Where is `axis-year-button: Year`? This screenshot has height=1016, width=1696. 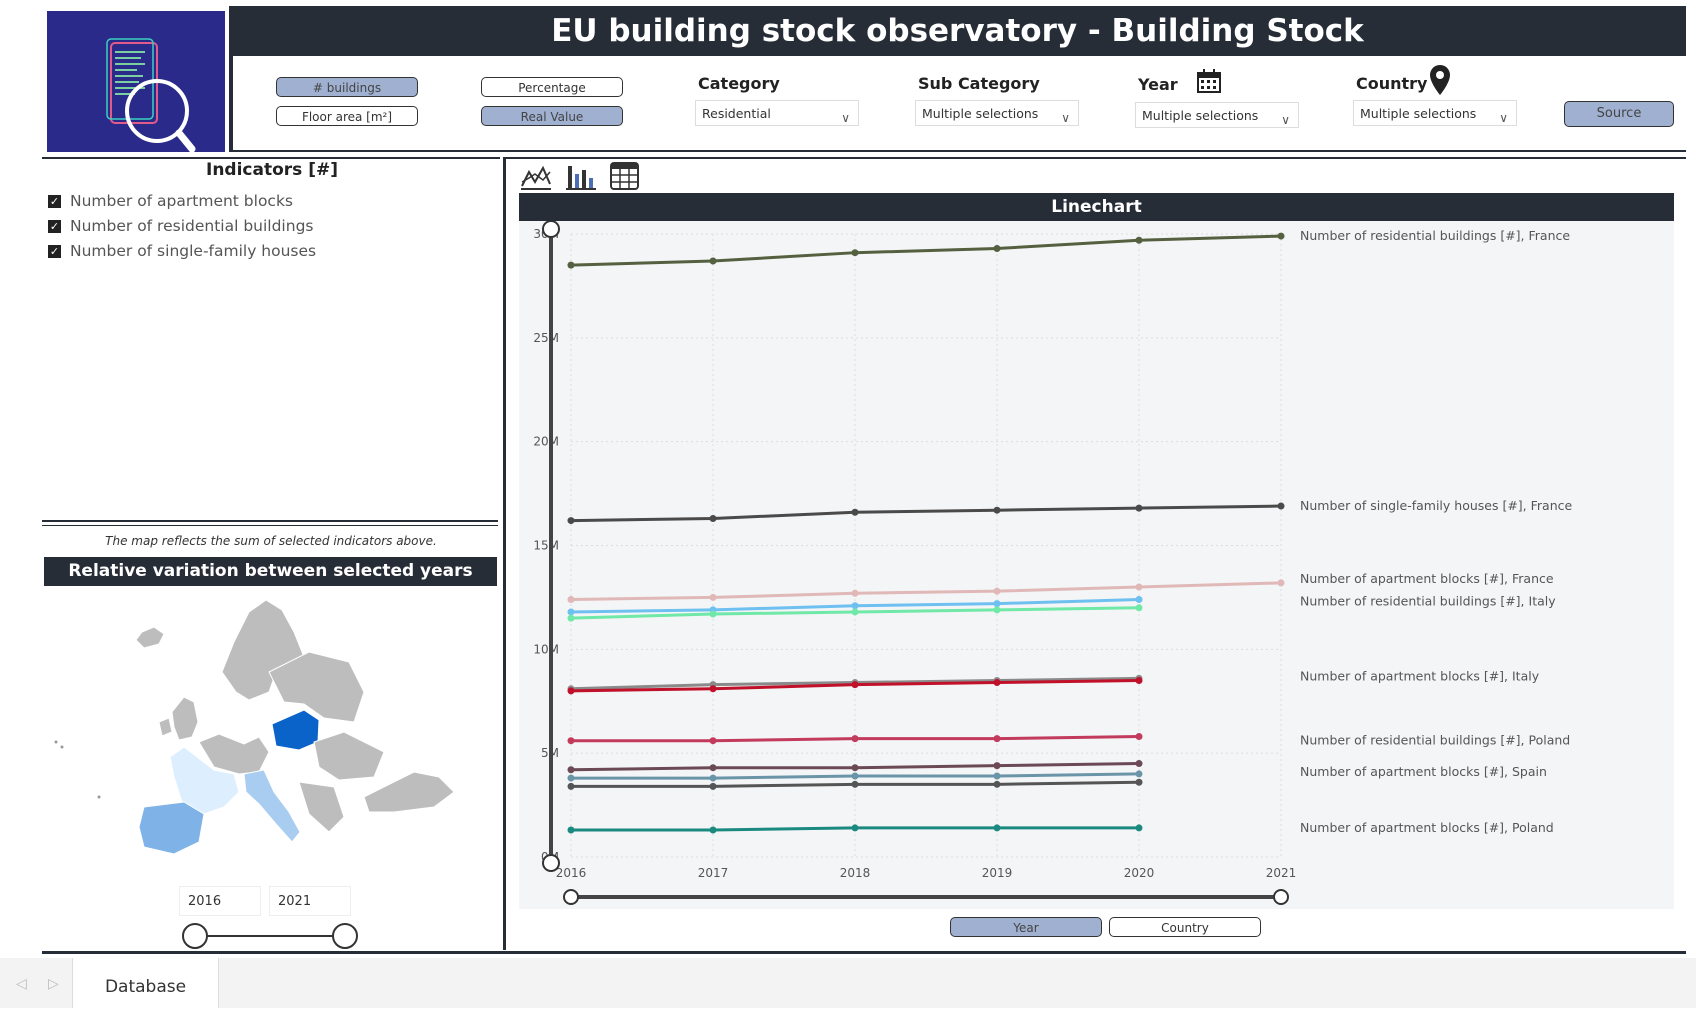
axis-year-button: Year is located at coordinates (1026, 927).